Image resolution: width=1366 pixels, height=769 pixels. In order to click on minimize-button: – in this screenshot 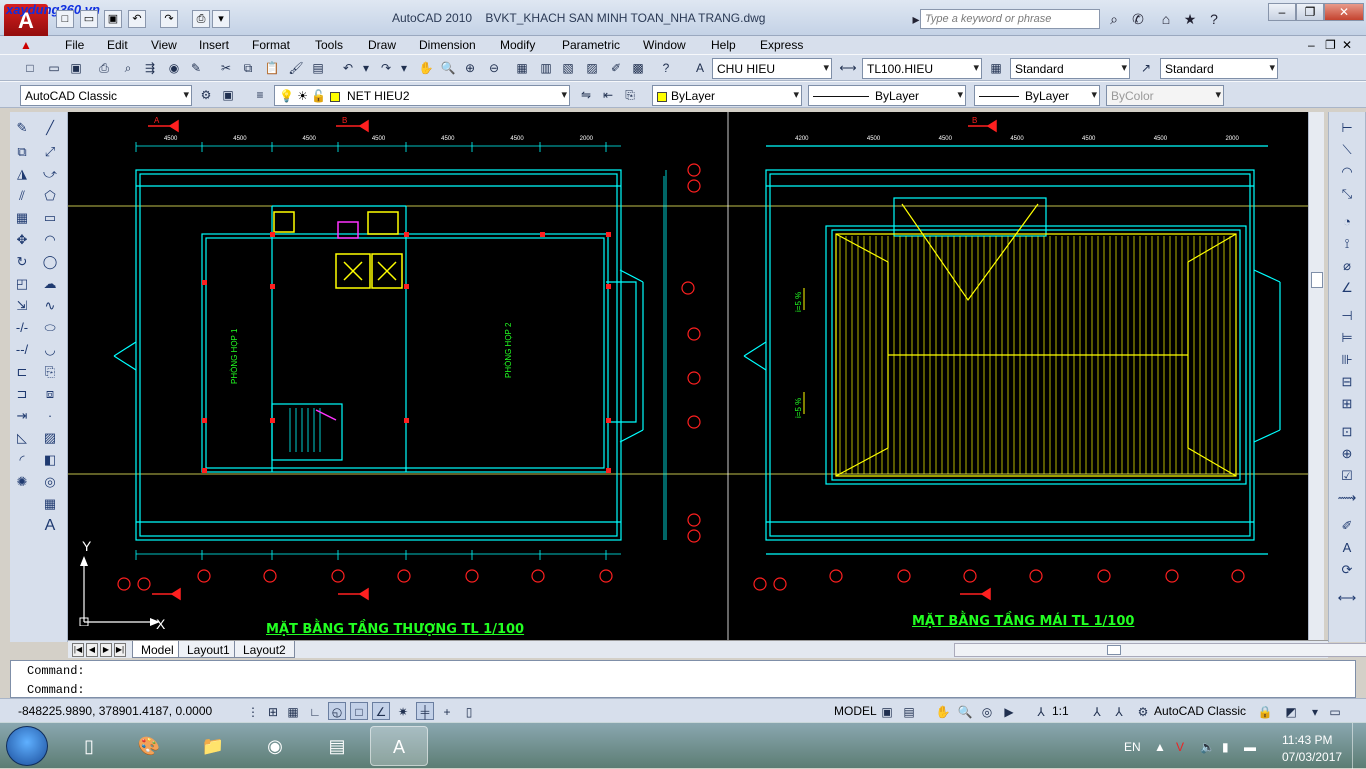, I will do `click(1282, 12)`.